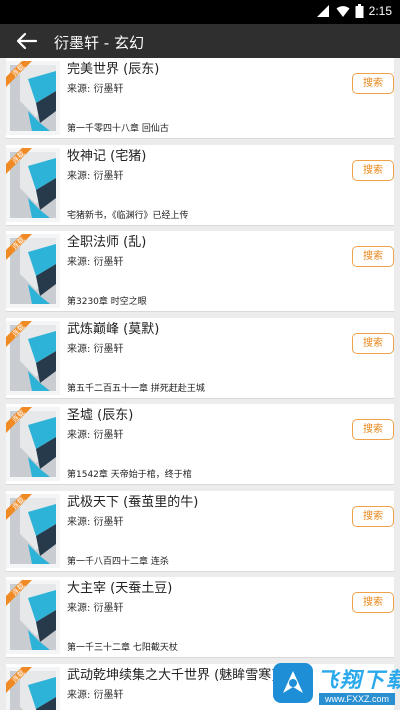 The width and height of the screenshot is (400, 710). What do you see at coordinates (100, 415) in the screenshot?
I see `book-title: 圣墟 (辰东)` at bounding box center [100, 415].